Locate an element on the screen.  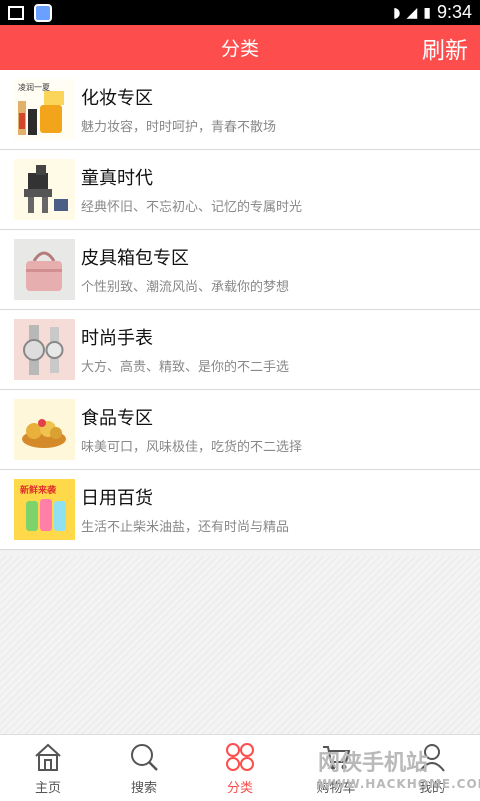
category-subtitle: 生活不止柴米油盐，还有时尚与精品 is located at coordinates (185, 527).